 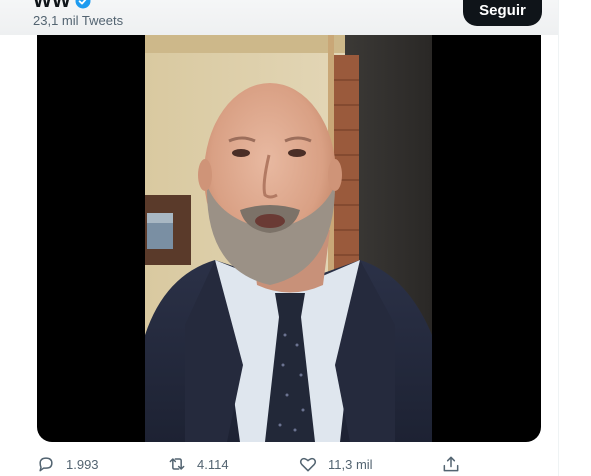 What do you see at coordinates (177, 464) in the screenshot?
I see `retweet-icon` at bounding box center [177, 464].